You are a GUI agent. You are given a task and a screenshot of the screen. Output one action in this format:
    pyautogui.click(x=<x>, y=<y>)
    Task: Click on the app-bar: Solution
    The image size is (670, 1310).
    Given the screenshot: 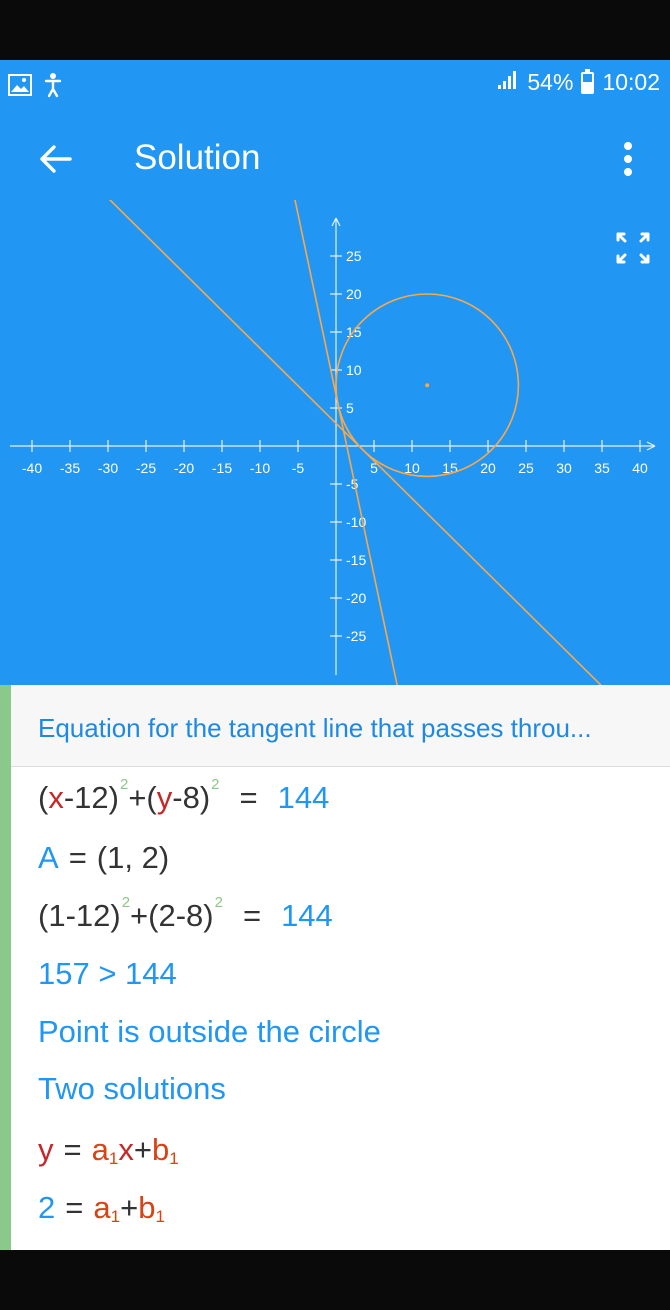 What is the action you would take?
    pyautogui.click(x=335, y=158)
    